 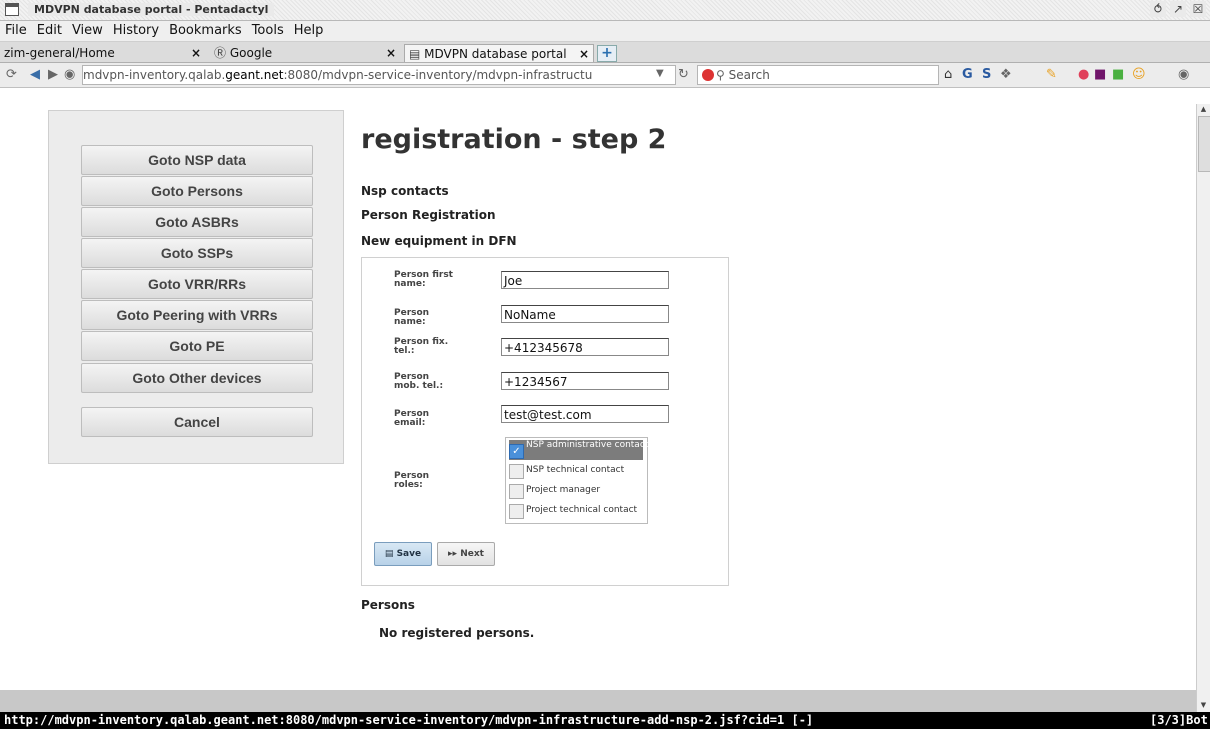 I want to click on goto-nsp-data-button: Goto NSP data, so click(x=197, y=160).